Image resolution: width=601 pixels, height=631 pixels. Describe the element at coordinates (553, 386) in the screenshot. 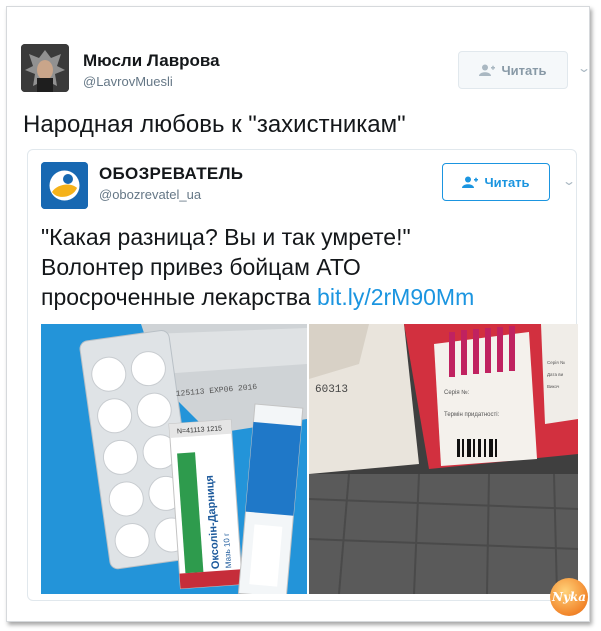

I see `side-label-3: Викоч` at that location.